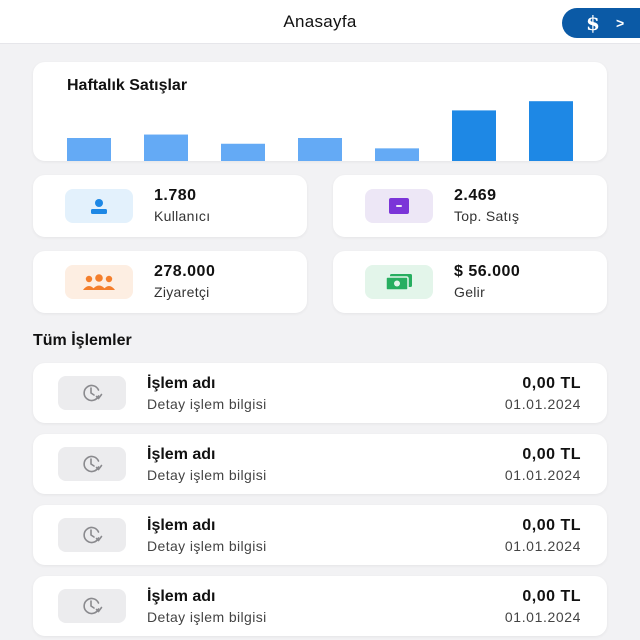  I want to click on page-title: Anasayfa, so click(320, 21).